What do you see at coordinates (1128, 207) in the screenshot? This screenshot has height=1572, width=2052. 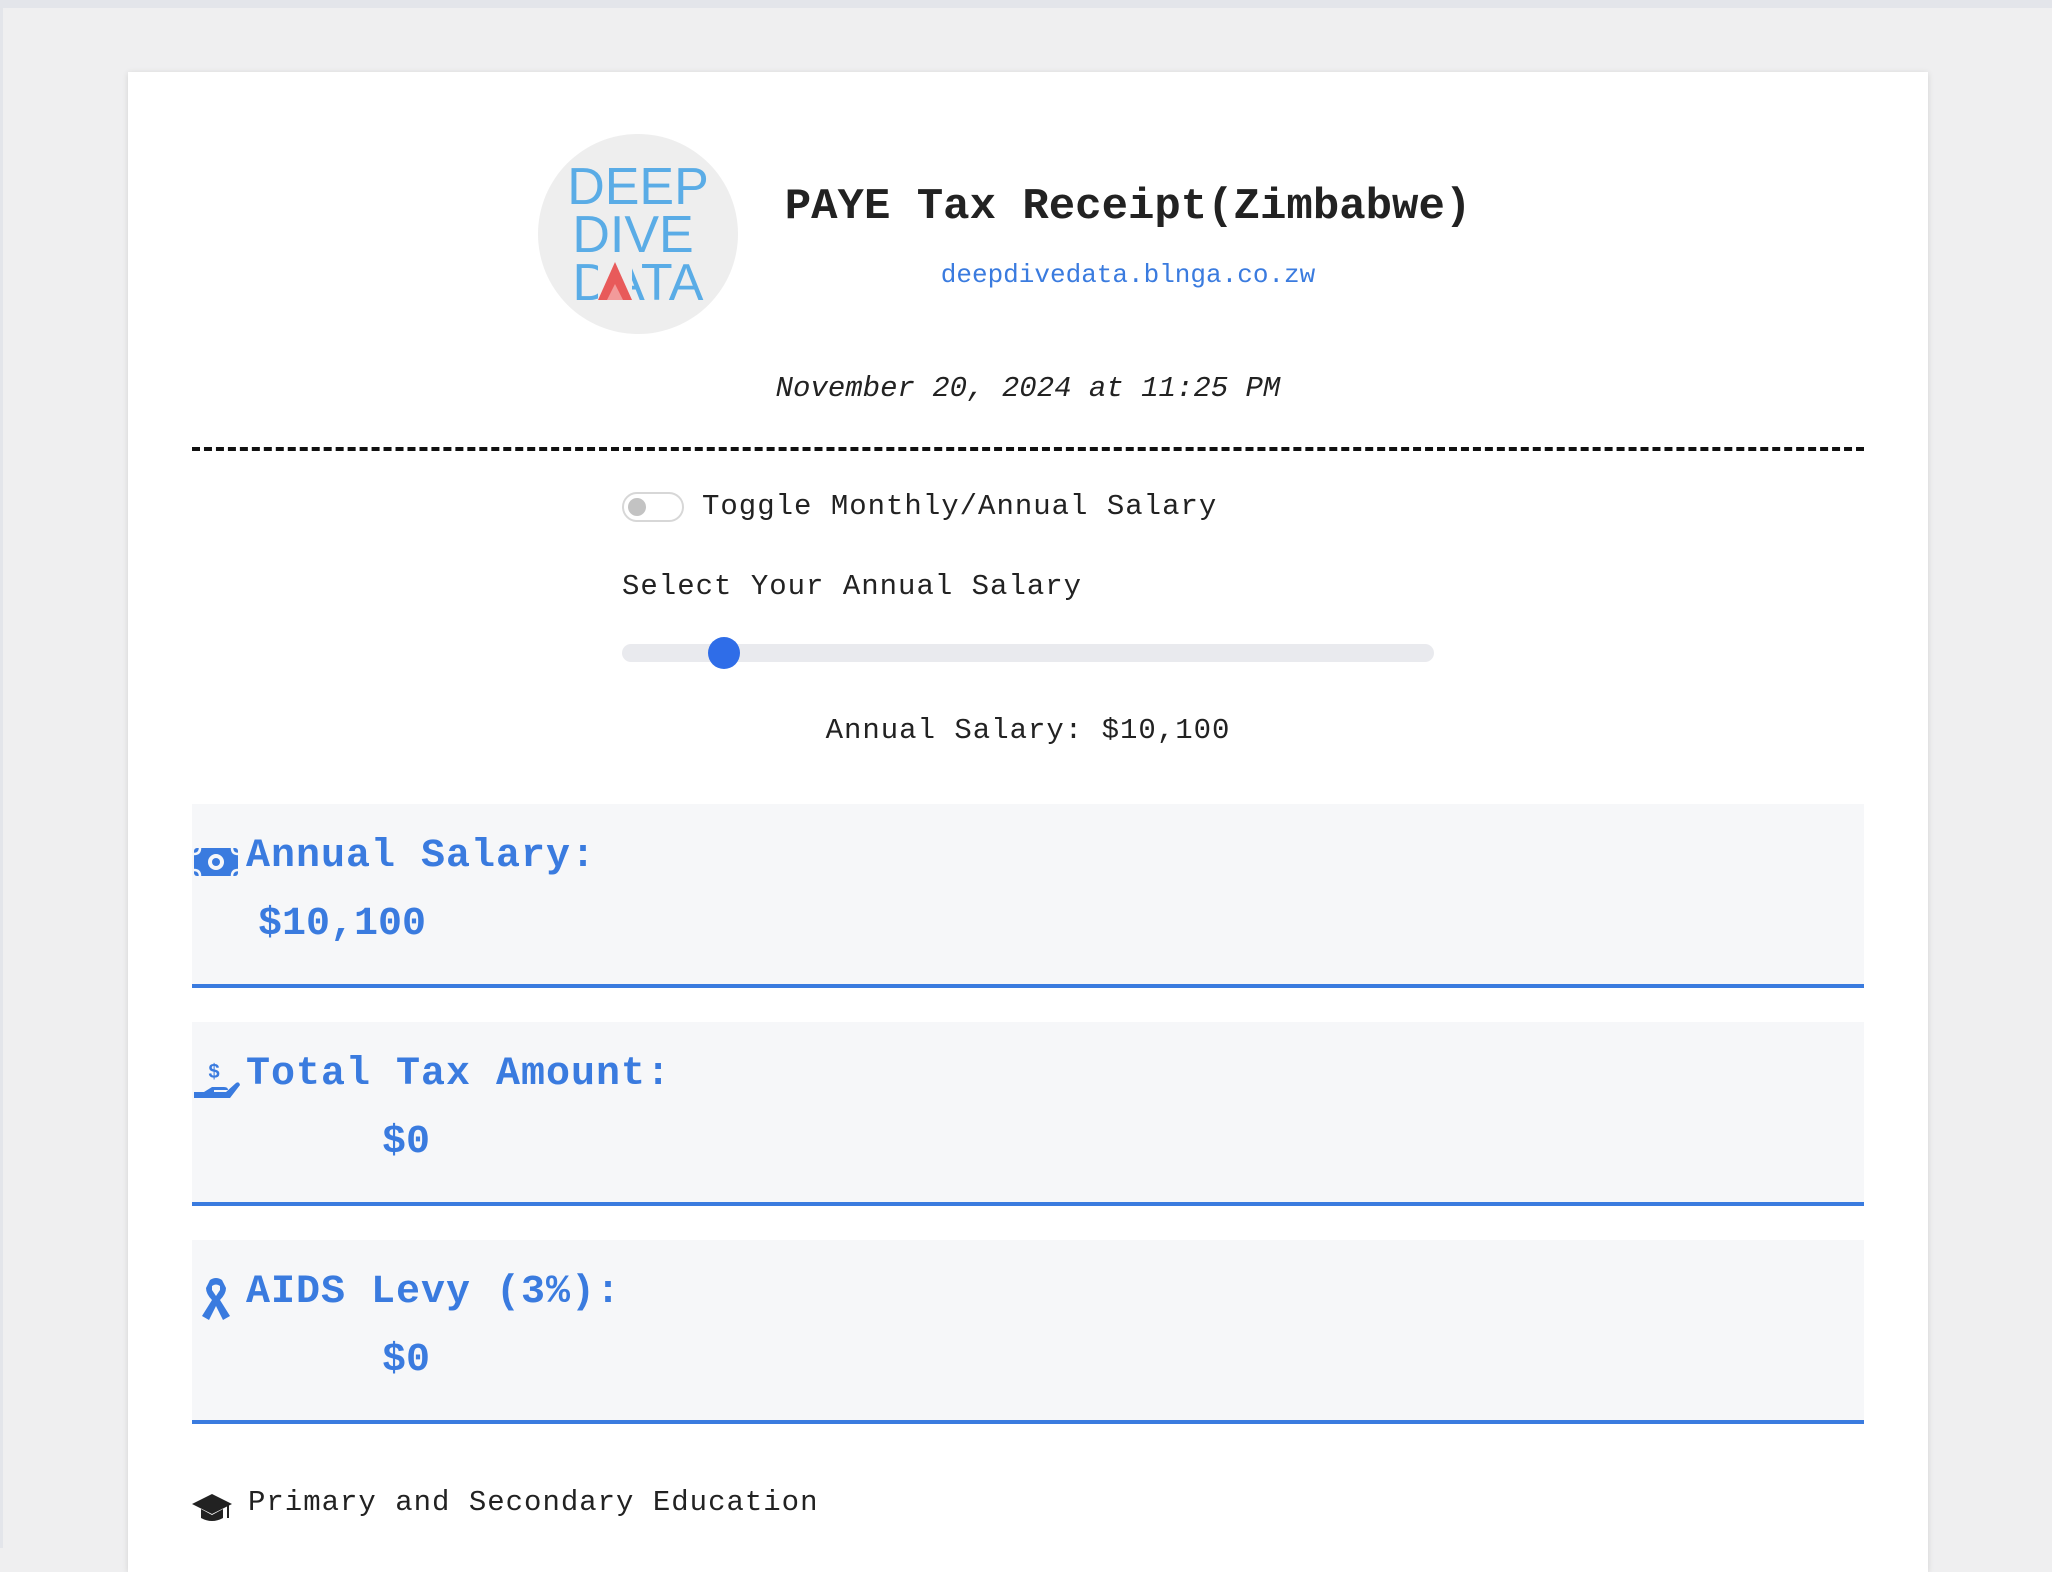 I see `page-title: PAYE Tax Receipt(Zimbabwe)` at bounding box center [1128, 207].